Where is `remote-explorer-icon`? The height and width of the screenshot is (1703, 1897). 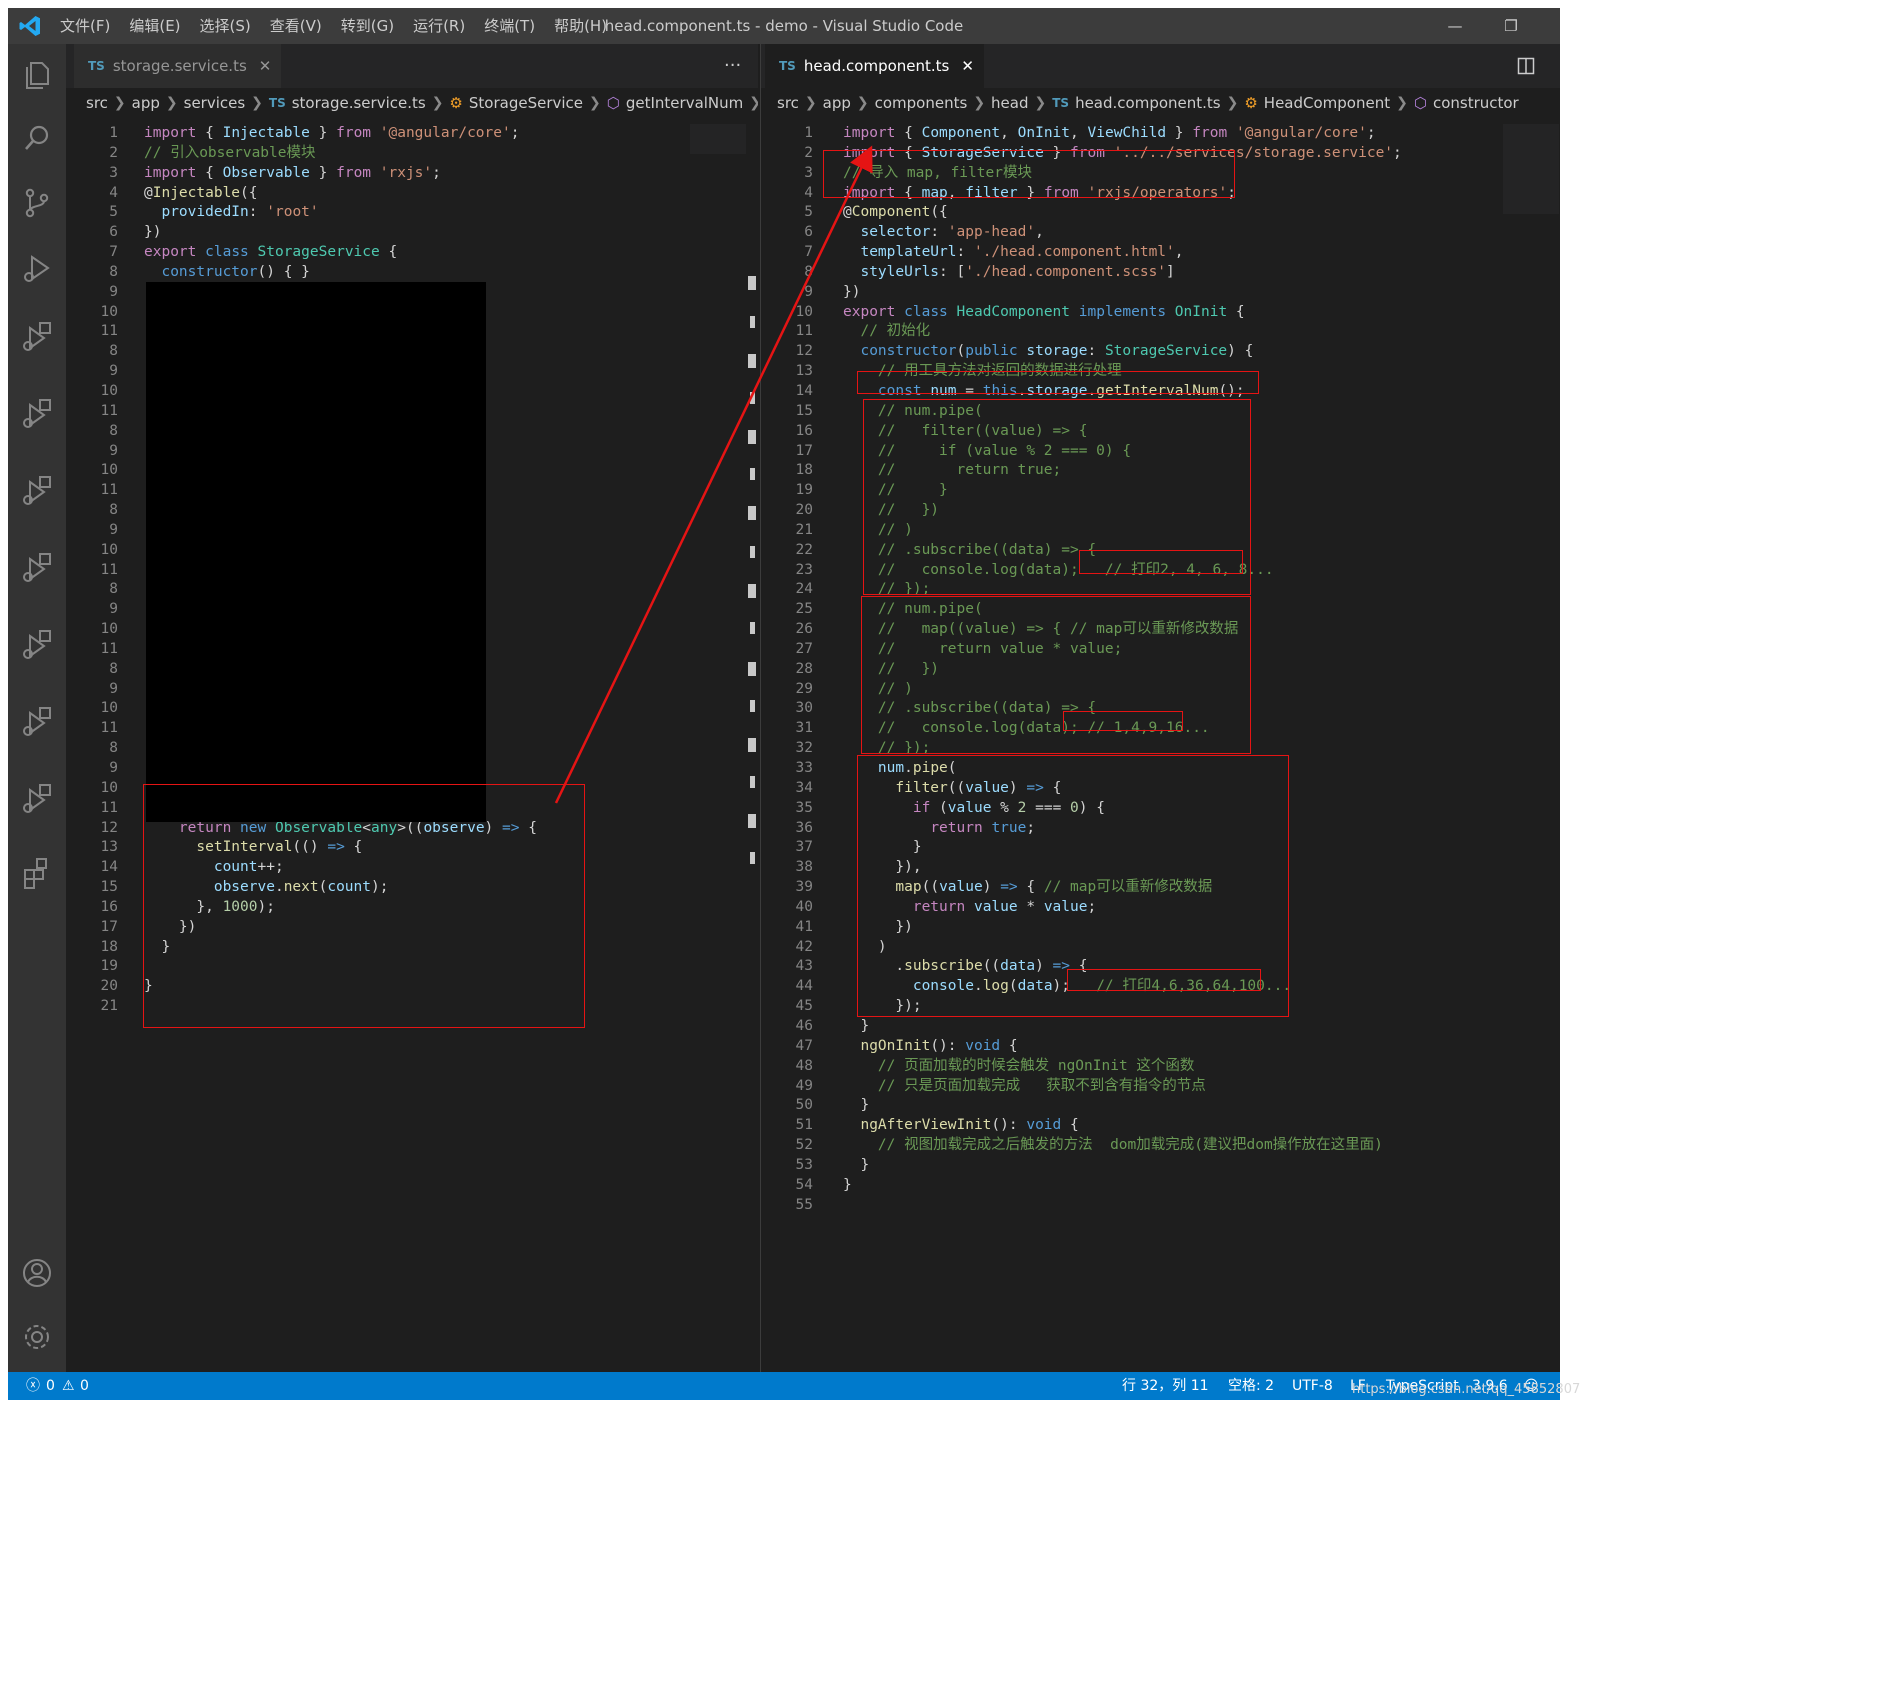 remote-explorer-icon is located at coordinates (37, 337).